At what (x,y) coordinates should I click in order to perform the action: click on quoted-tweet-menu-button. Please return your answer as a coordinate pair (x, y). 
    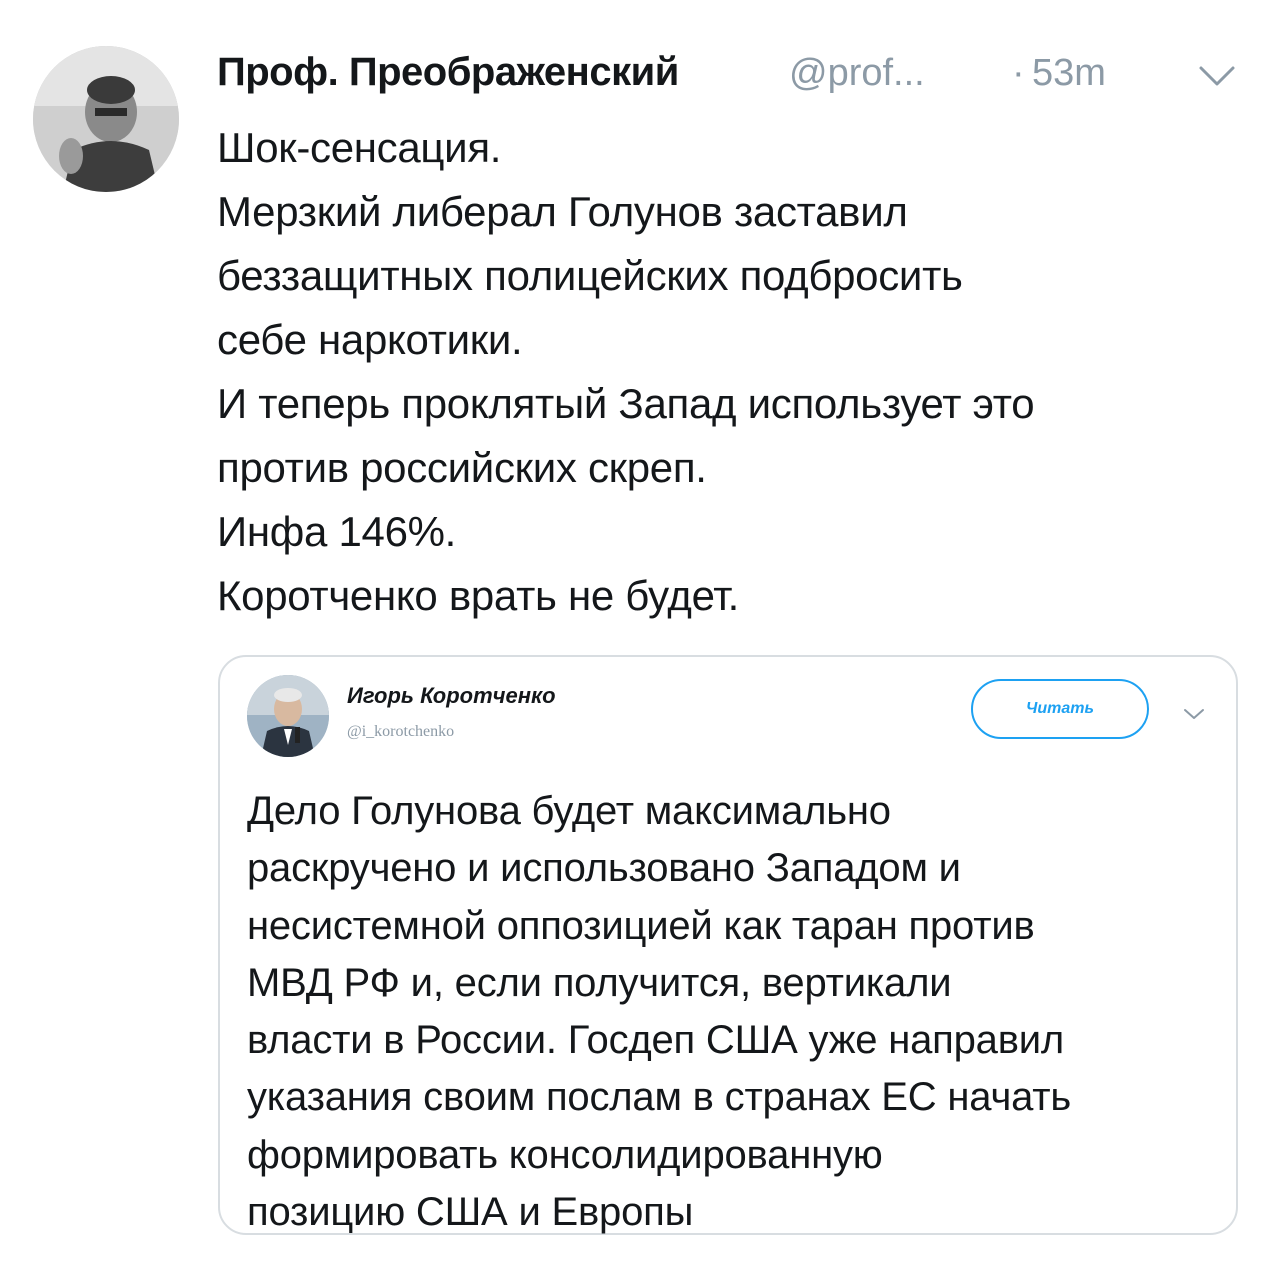
    Looking at the image, I should click on (1194, 714).